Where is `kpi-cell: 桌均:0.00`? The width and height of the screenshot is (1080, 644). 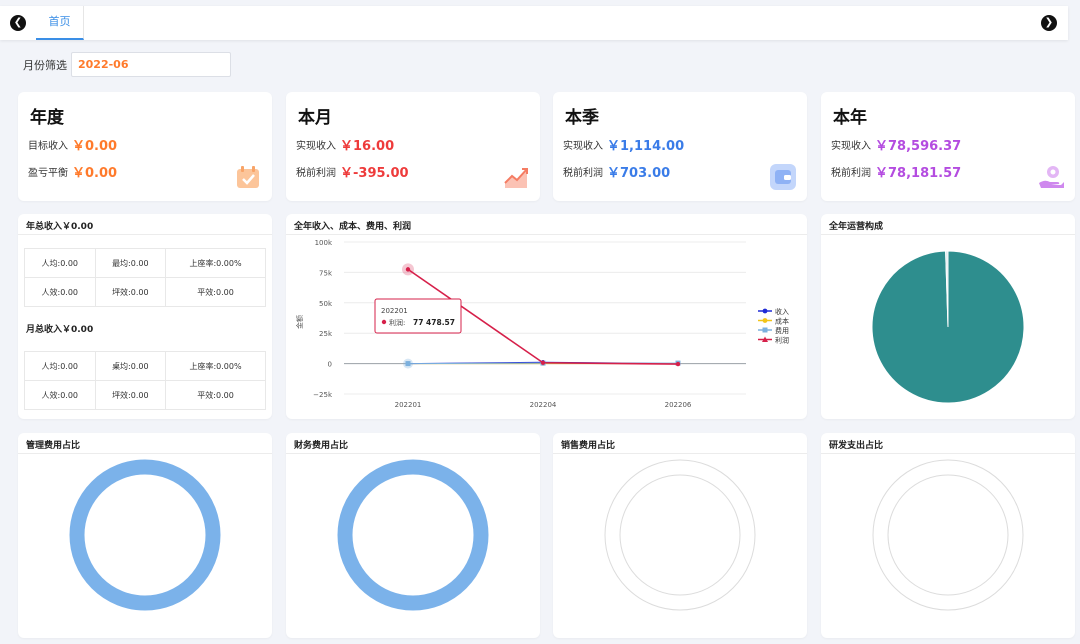
kpi-cell: 桌均:0.00 is located at coordinates (130, 366).